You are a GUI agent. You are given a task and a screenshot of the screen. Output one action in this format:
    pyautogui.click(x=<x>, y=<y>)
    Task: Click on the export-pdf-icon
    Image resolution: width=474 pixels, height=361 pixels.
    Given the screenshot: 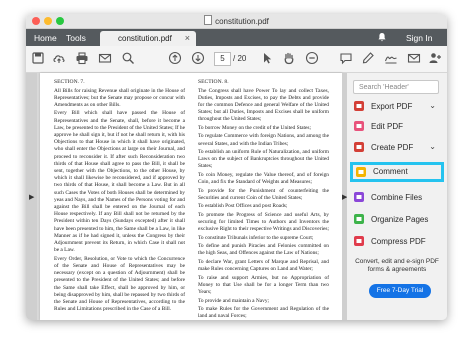 What is the action you would take?
    pyautogui.click(x=359, y=106)
    